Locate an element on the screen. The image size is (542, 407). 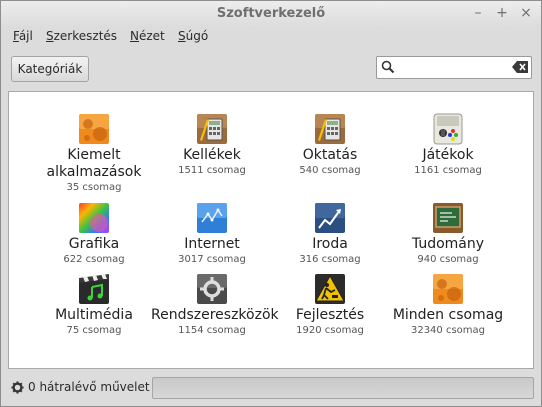
category-label: Kiemelt is located at coordinates (94, 155).